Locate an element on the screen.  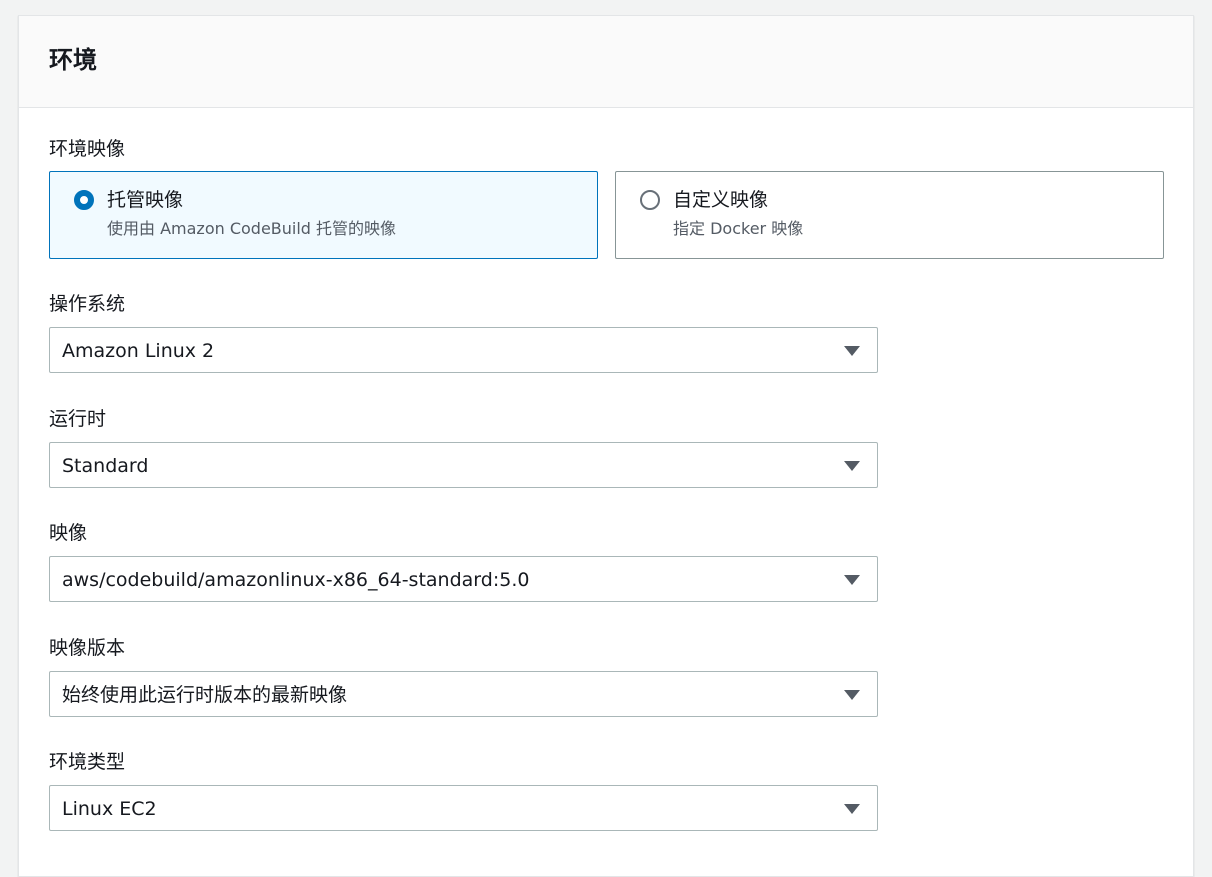
radio-unselected-icon is located at coordinates (650, 200).